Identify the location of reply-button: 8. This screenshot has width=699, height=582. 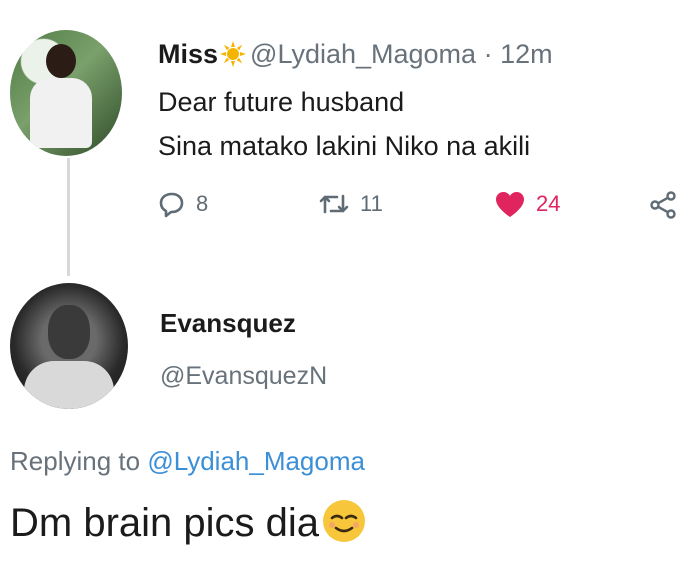
(183, 204).